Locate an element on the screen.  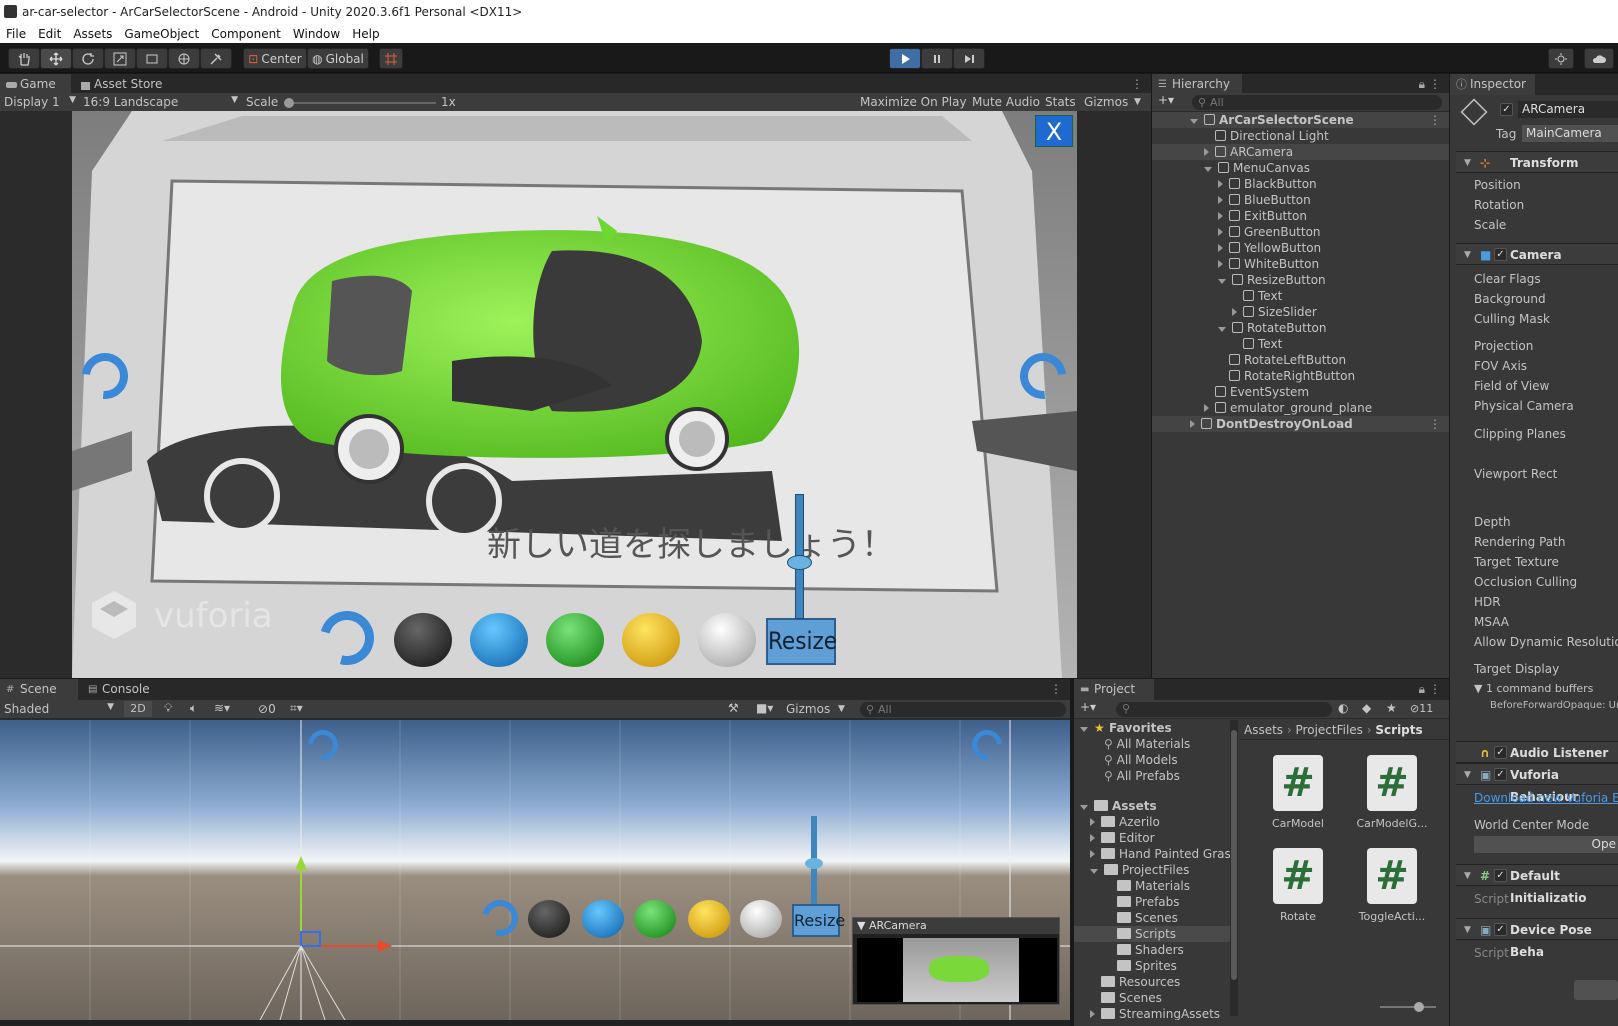
menu-assets: Assets is located at coordinates (92, 34).